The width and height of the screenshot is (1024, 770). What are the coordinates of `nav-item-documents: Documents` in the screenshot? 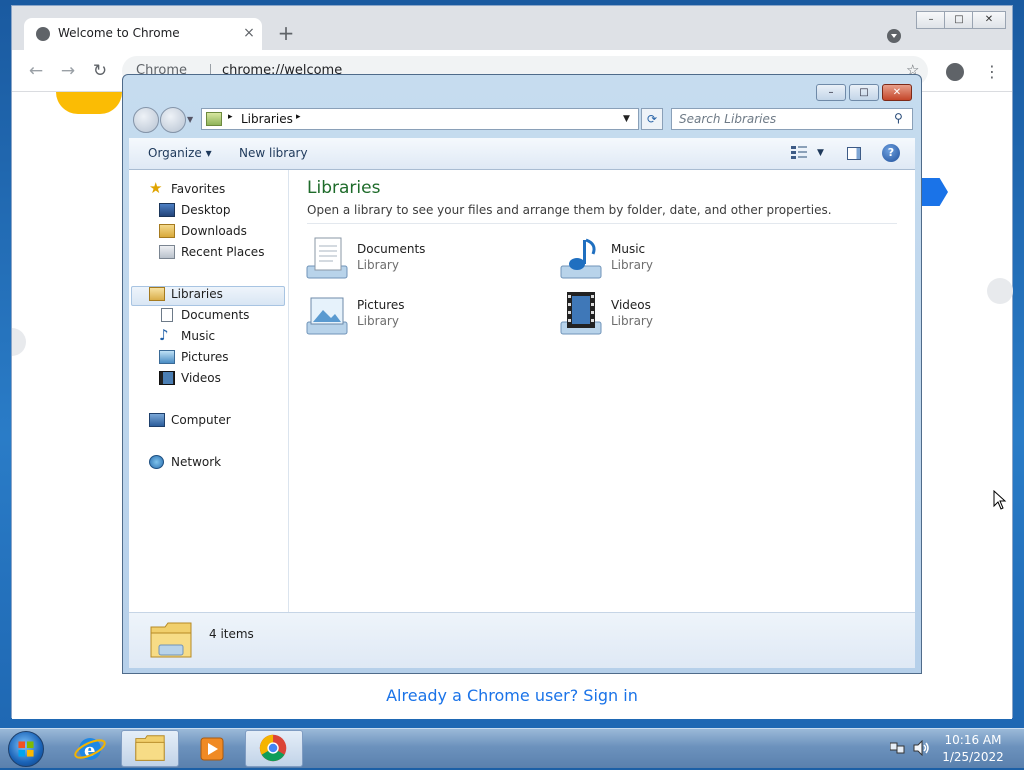 It's located at (219, 315).